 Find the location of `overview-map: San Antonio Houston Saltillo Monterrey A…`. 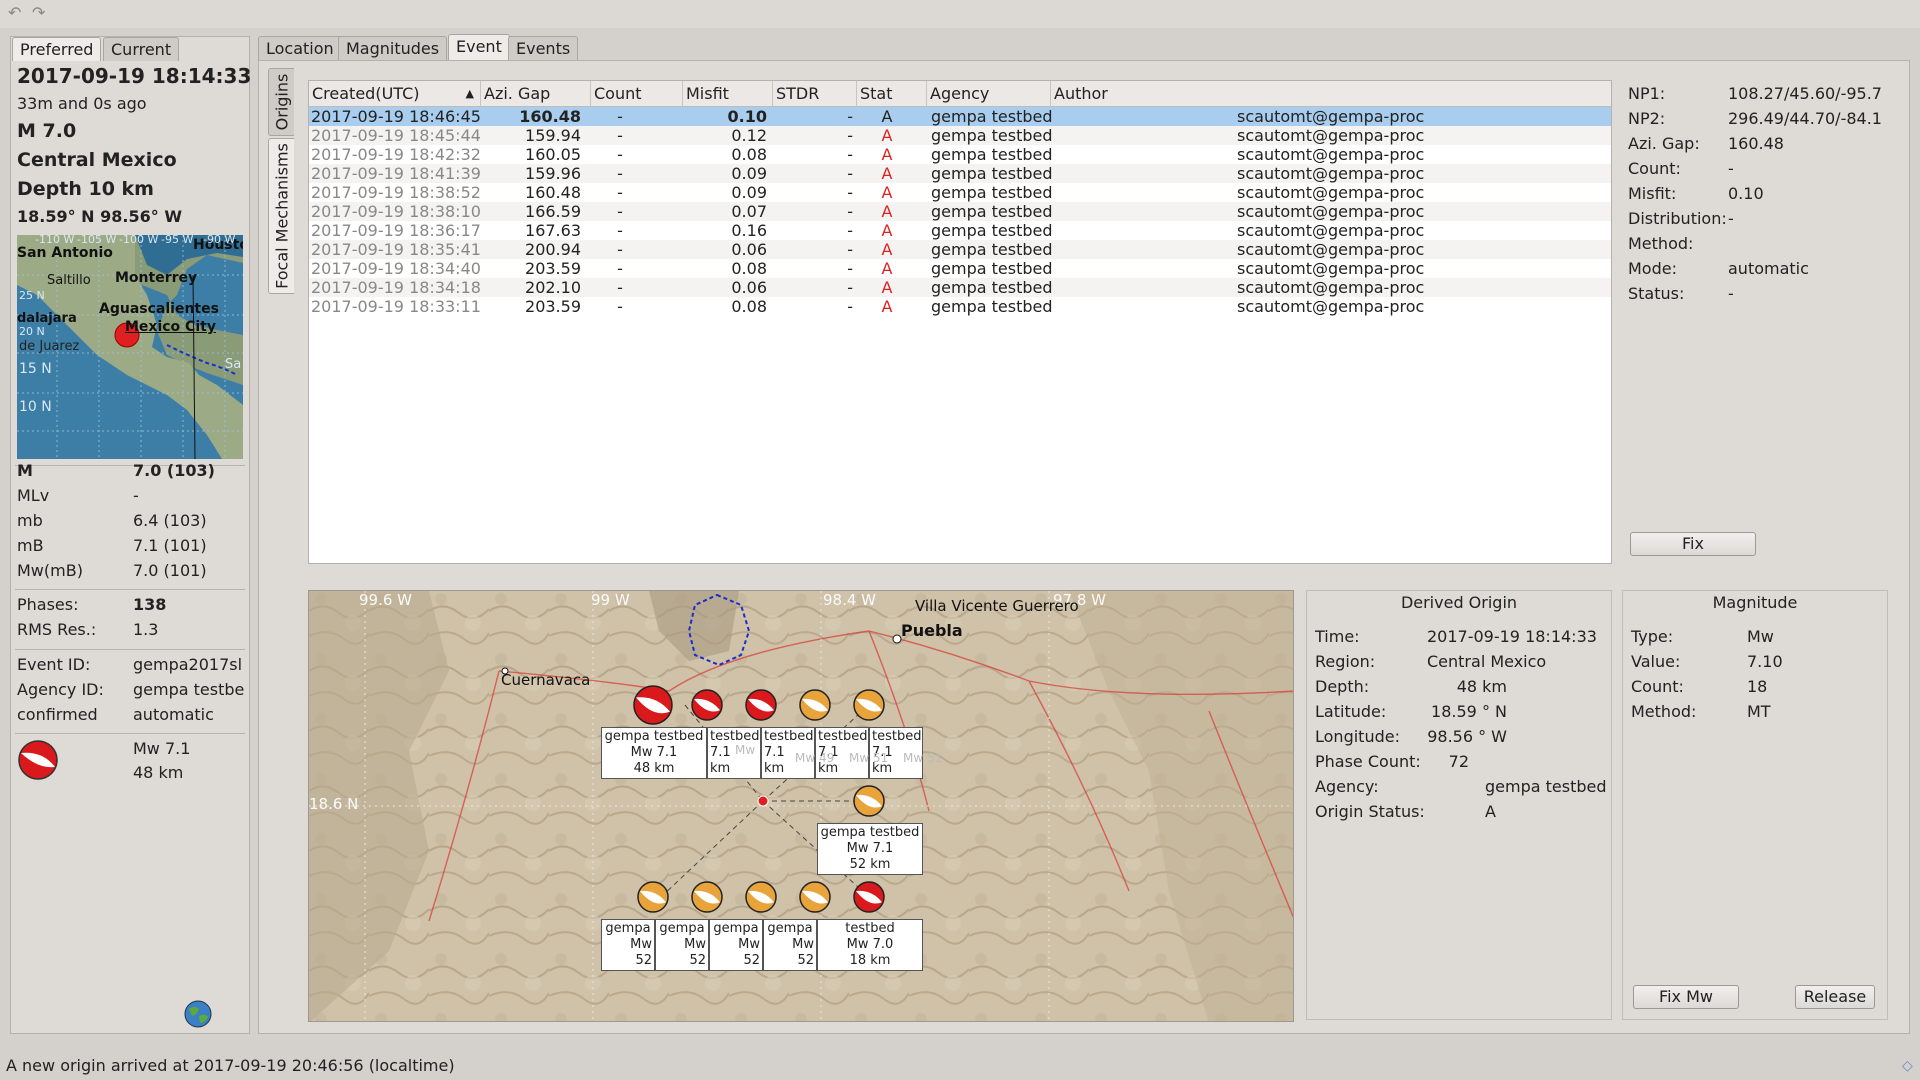

overview-map: San Antonio Houston Saltillo Monterrey A… is located at coordinates (130, 347).